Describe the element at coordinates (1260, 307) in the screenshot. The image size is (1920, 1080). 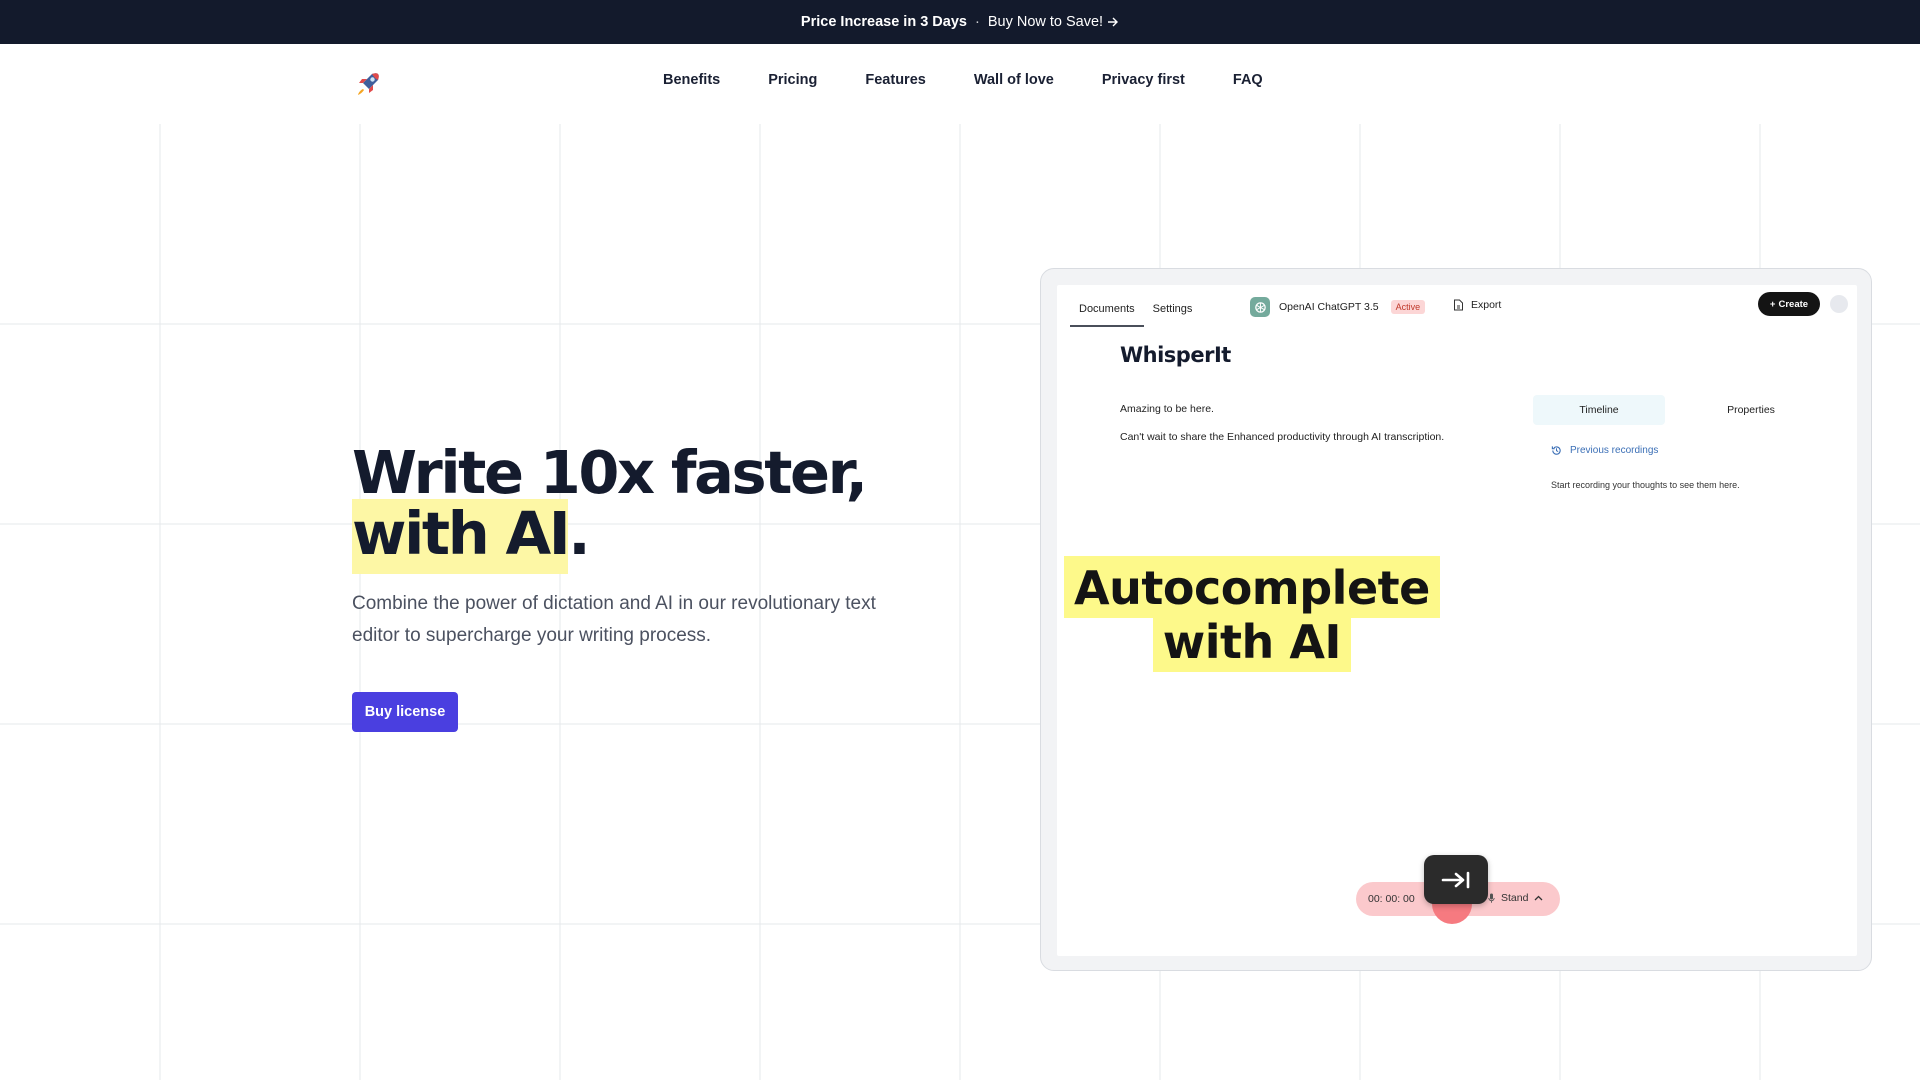
I see `openai-icon` at that location.